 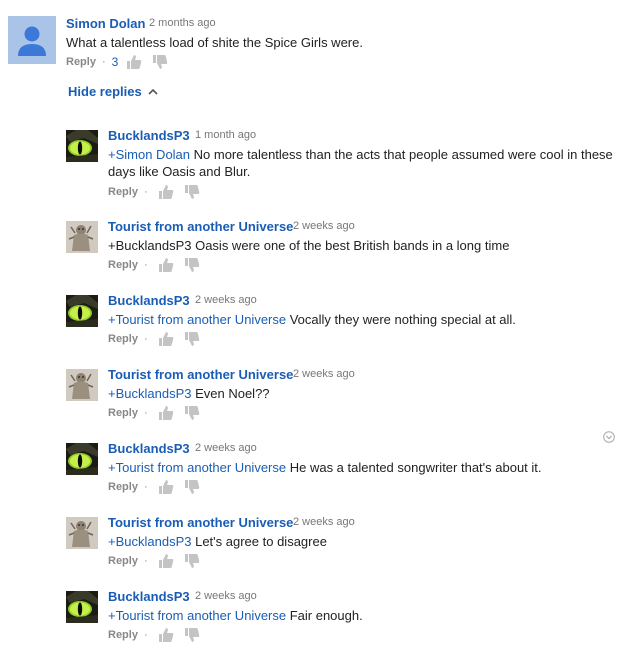 I want to click on comment-time: 2 months ago, so click(x=182, y=23).